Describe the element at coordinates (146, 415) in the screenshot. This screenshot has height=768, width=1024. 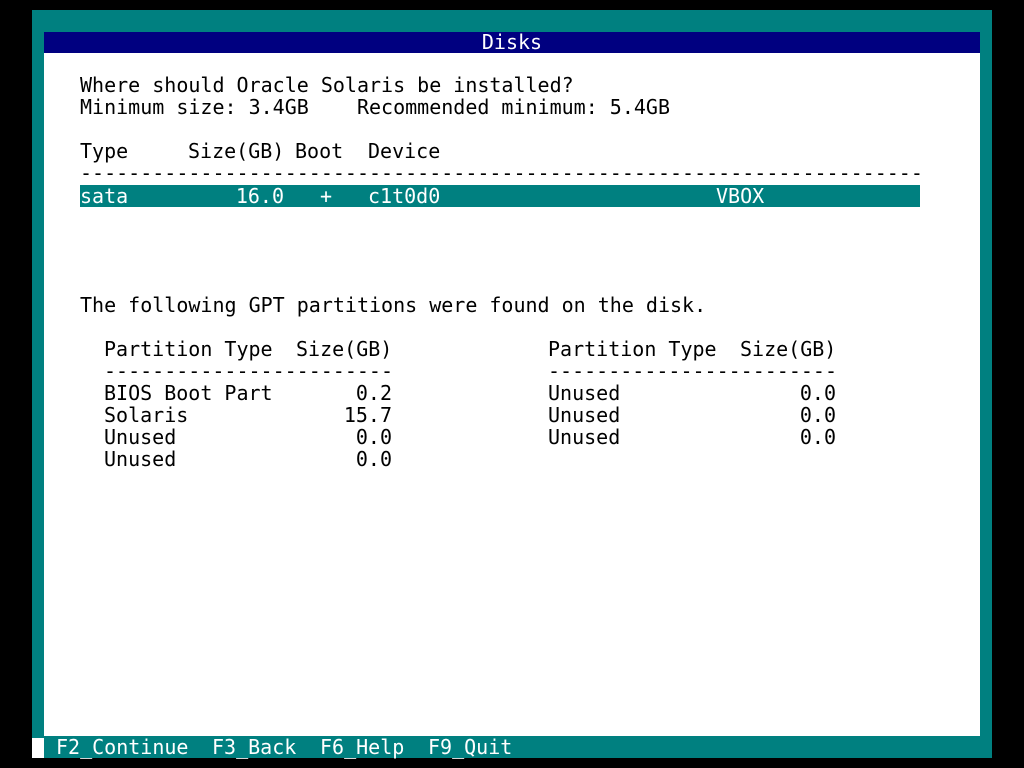
I see `left-partition-type: Solaris` at that location.